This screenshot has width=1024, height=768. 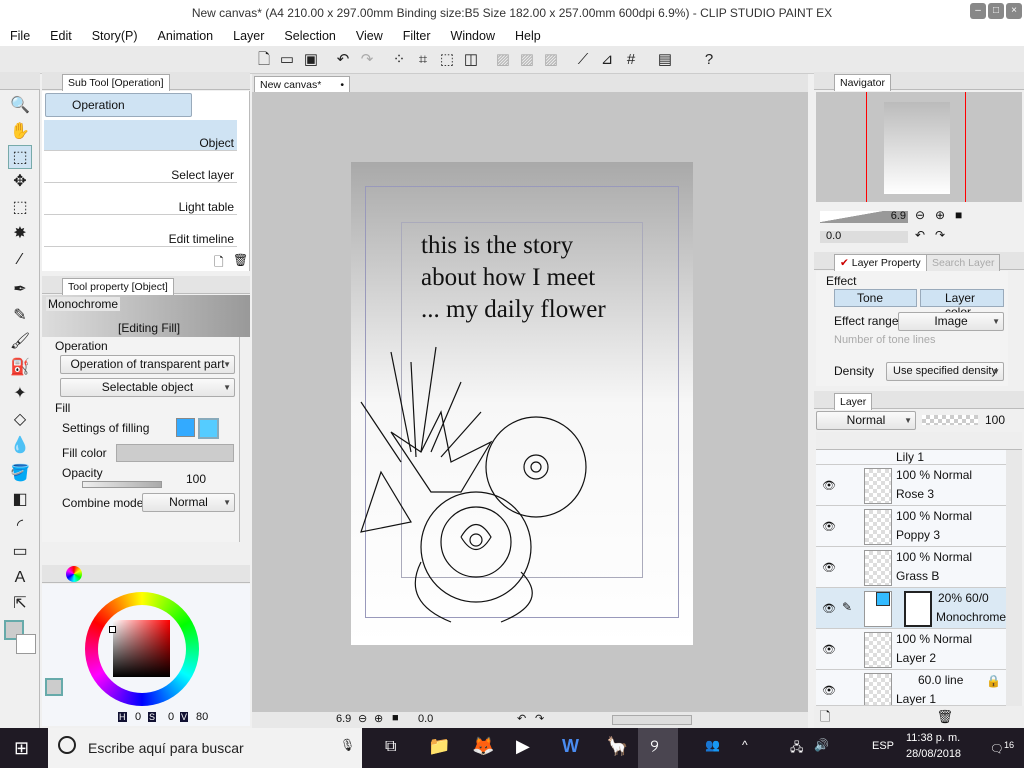 What do you see at coordinates (118, 286) in the screenshot?
I see `toolproperty-tab: Tool property [Object]` at bounding box center [118, 286].